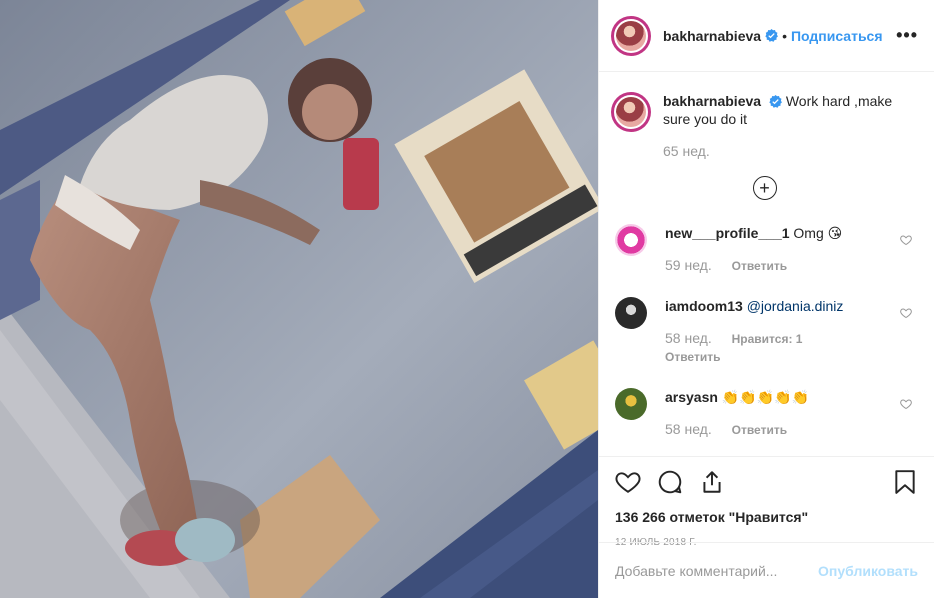 The height and width of the screenshot is (598, 934). What do you see at coordinates (712, 482) in the screenshot?
I see `share-icon` at bounding box center [712, 482].